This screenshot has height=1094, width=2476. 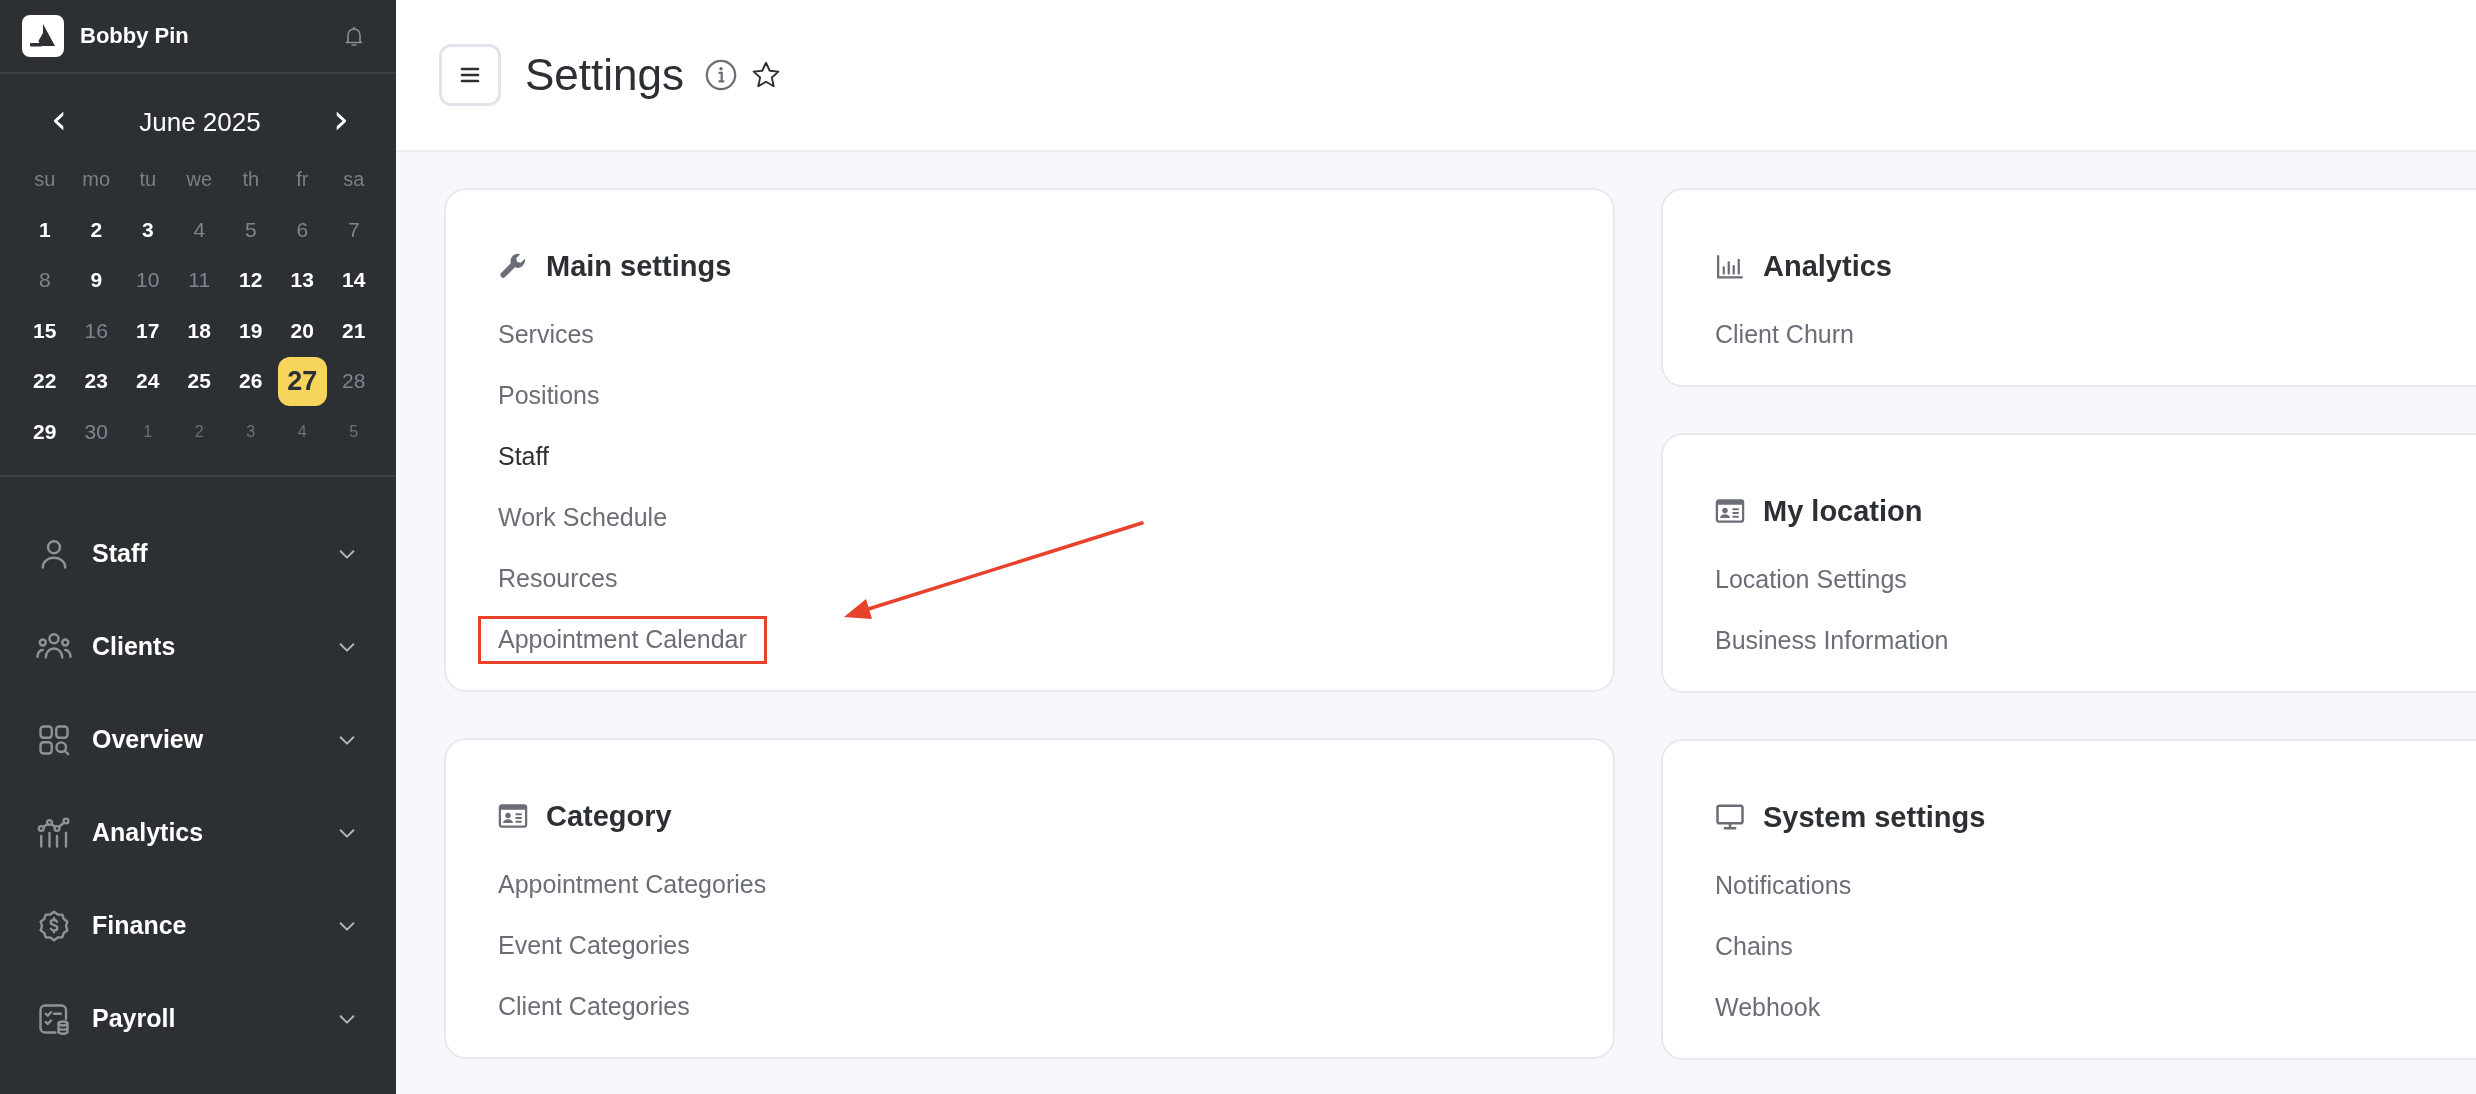 I want to click on calendar-day: 28, so click(x=354, y=381).